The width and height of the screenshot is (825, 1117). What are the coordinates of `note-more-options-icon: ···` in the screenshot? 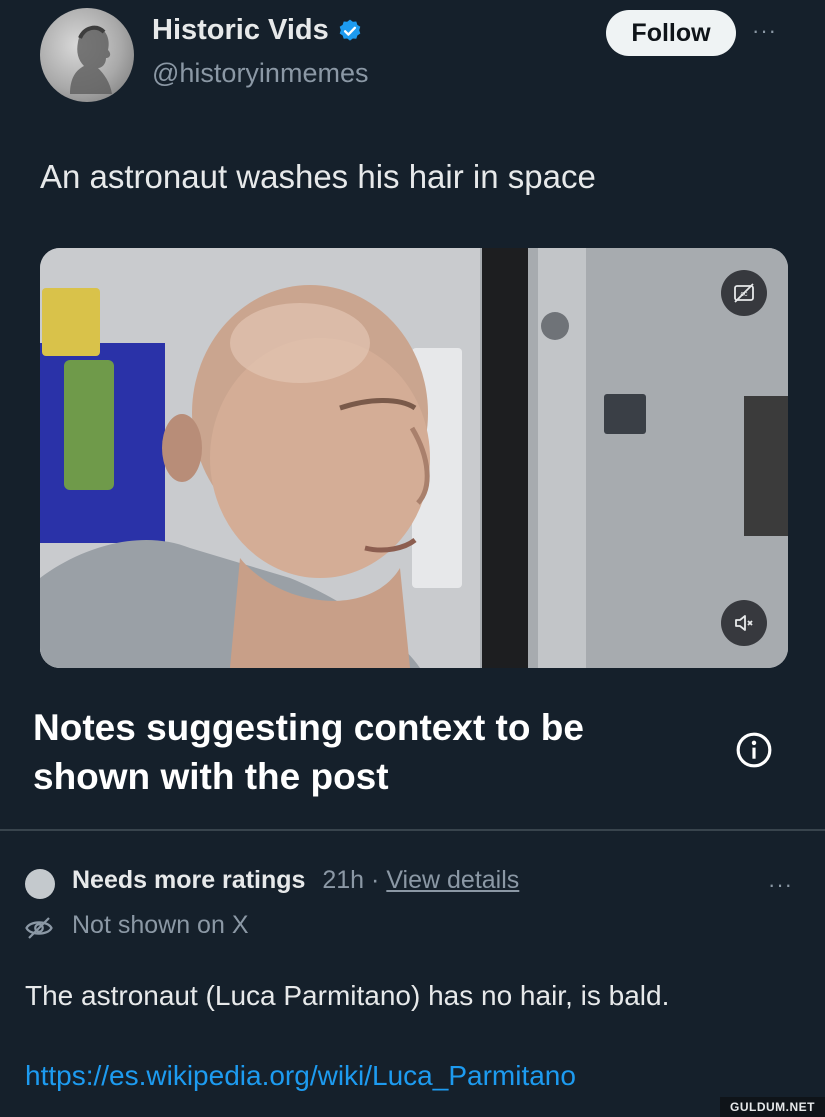 It's located at (780, 885).